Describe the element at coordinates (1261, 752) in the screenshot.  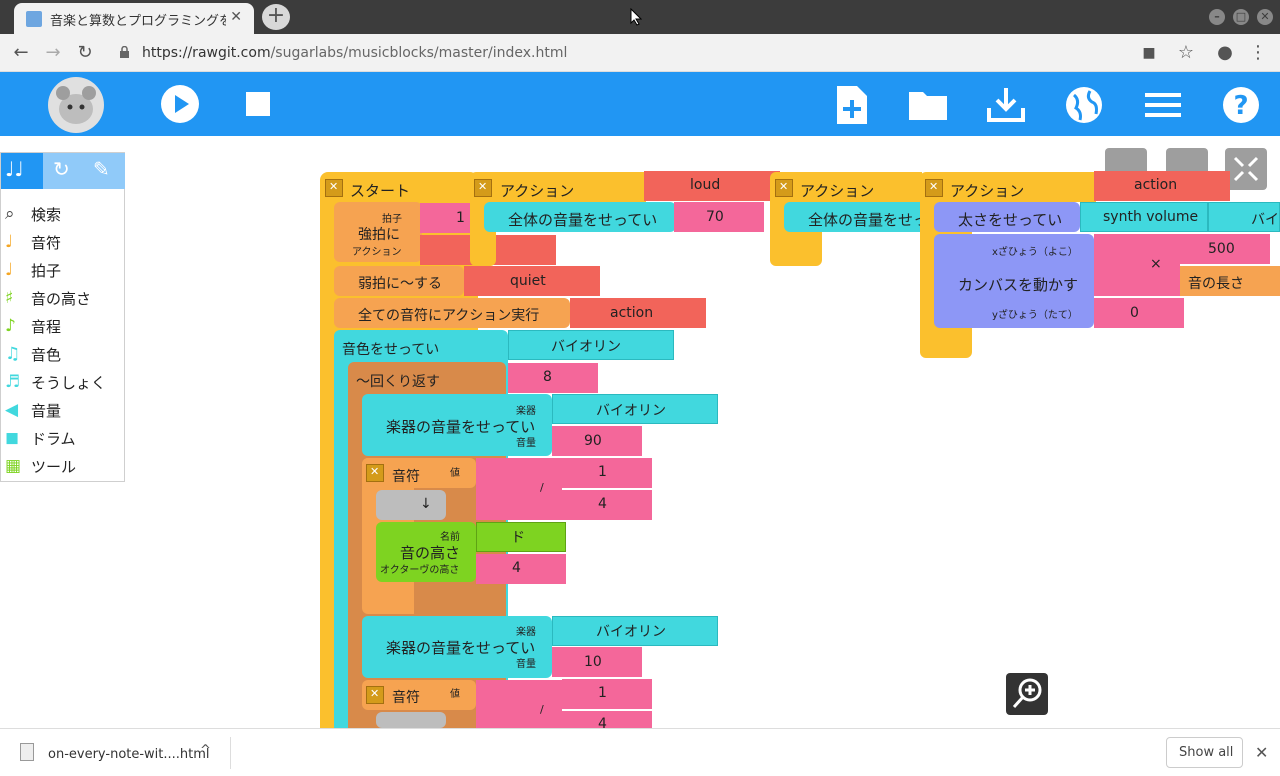
I see `close-download-bar-icon: ✕` at that location.